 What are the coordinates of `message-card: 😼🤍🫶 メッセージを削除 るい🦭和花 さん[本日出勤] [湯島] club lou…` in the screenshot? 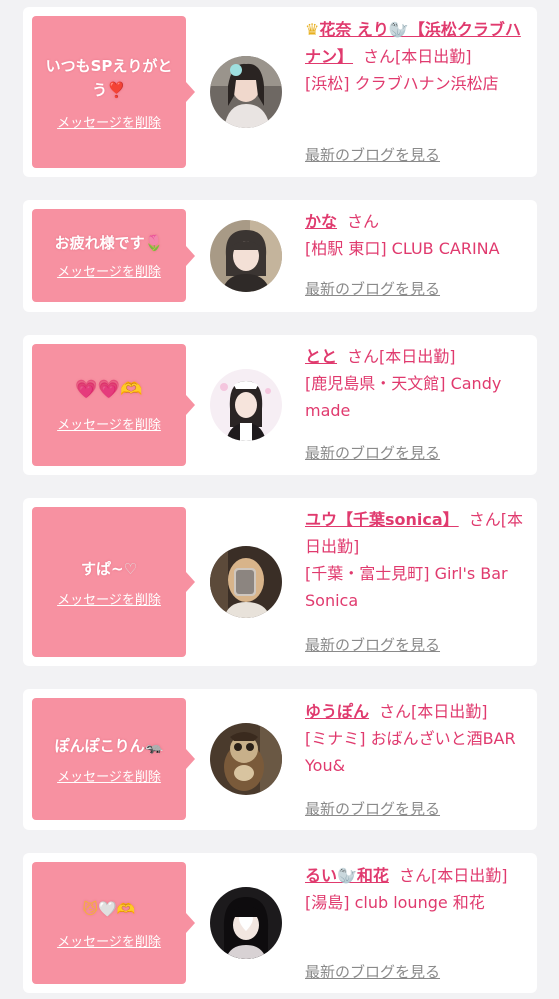 It's located at (280, 923).